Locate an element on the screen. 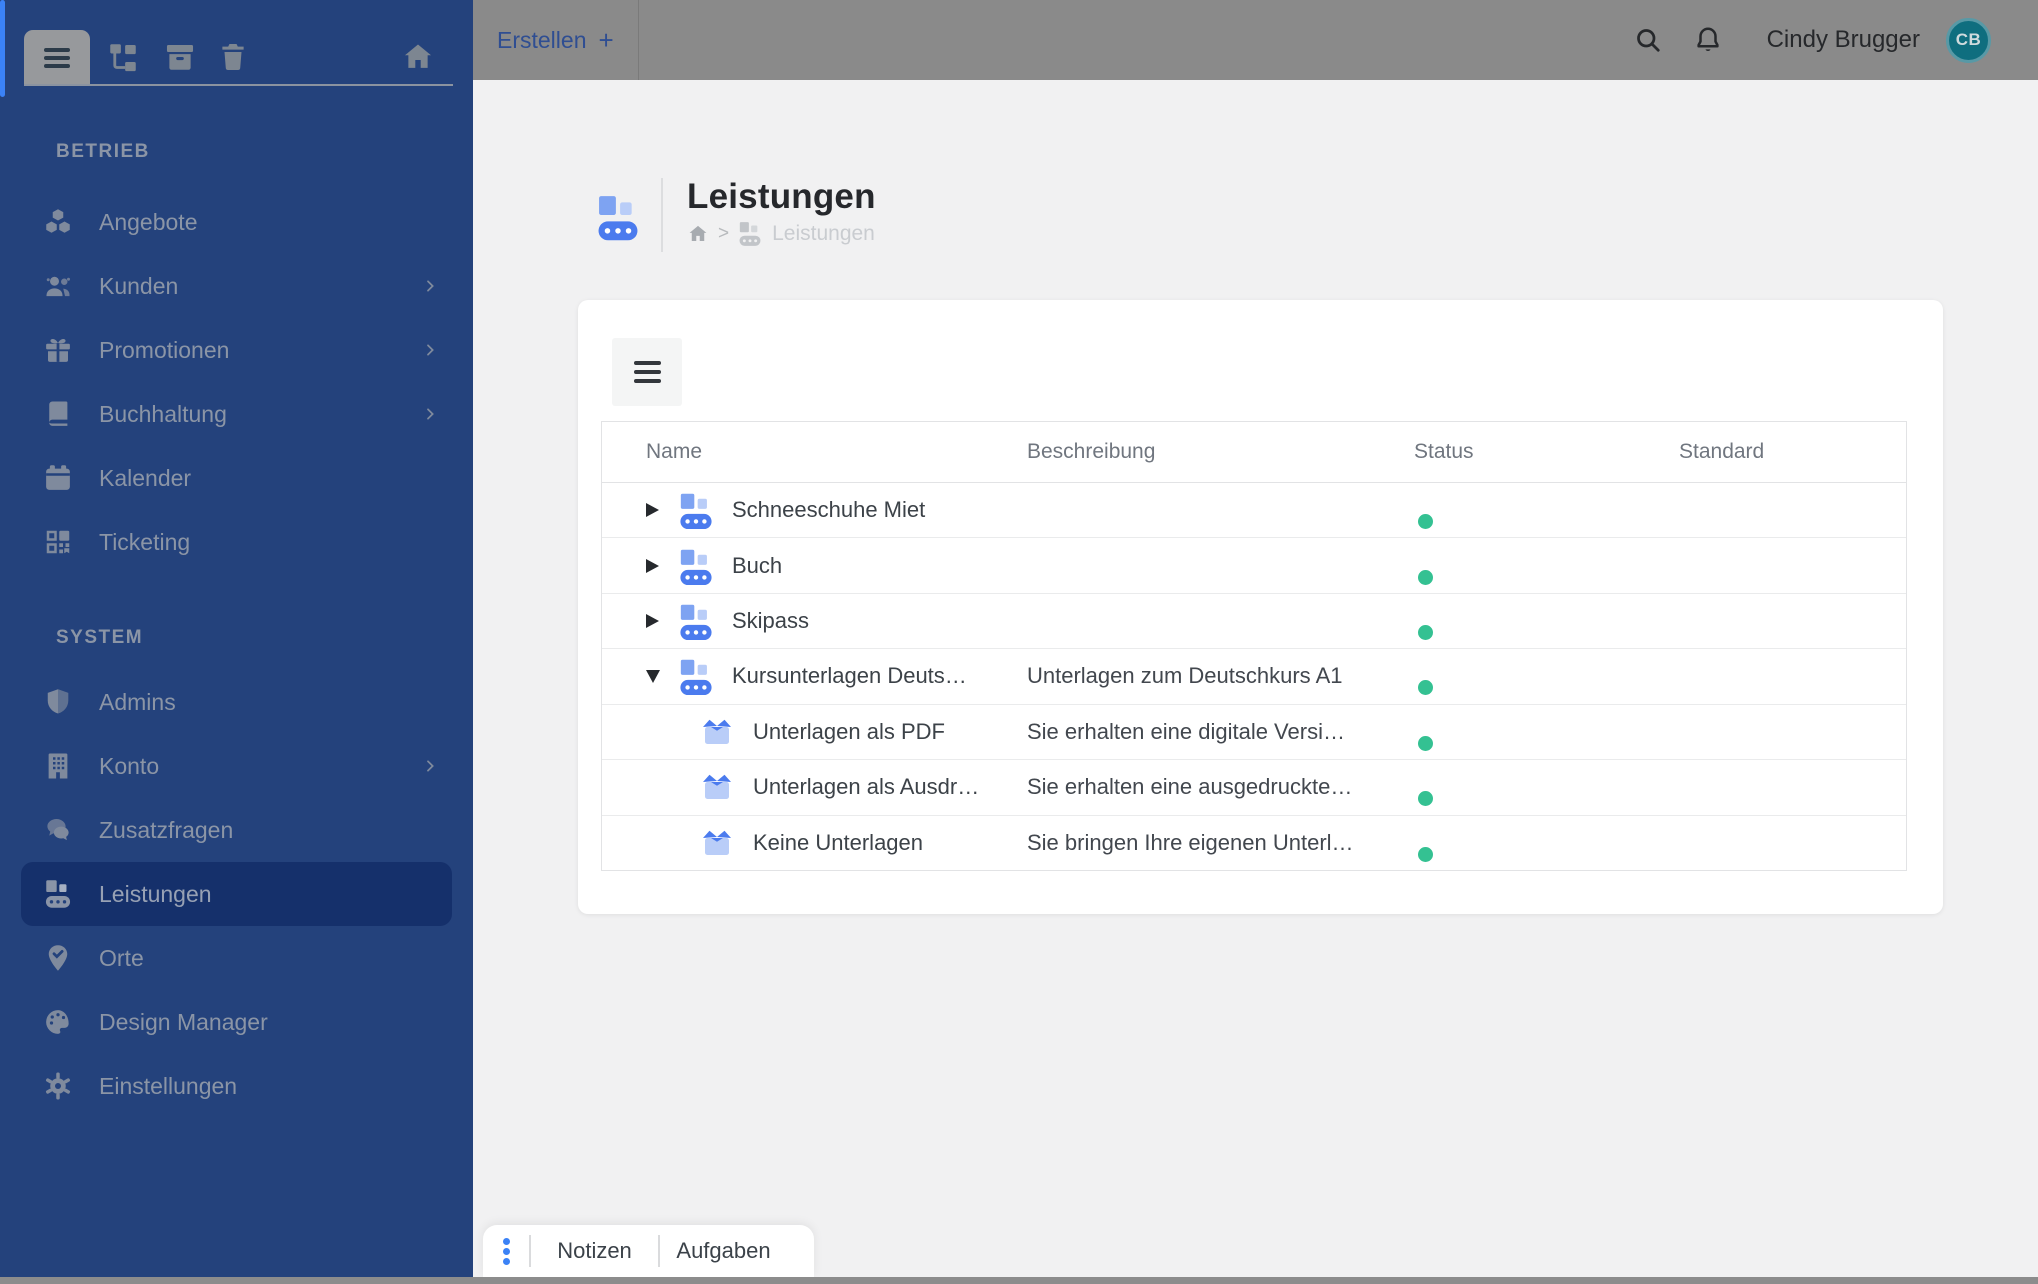 Image resolution: width=2038 pixels, height=1284 pixels. sidebar-item-design-manager: Design Manager is located at coordinates (236, 1022).